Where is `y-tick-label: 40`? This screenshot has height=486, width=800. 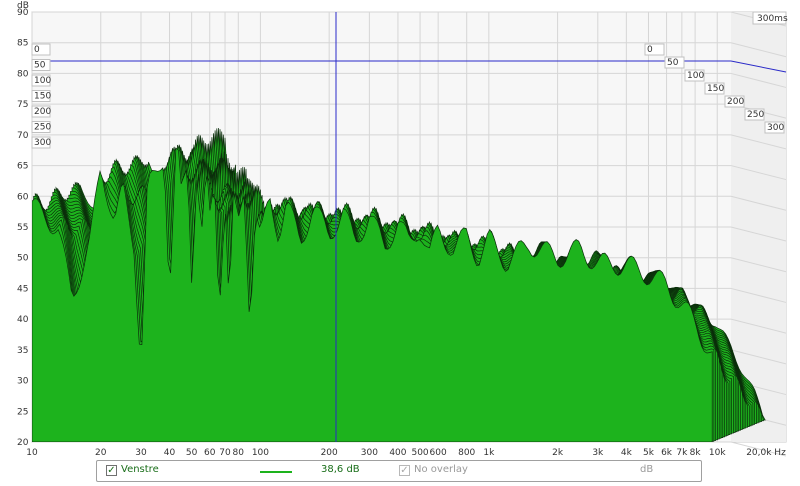 y-tick-label: 40 is located at coordinates (23, 320).